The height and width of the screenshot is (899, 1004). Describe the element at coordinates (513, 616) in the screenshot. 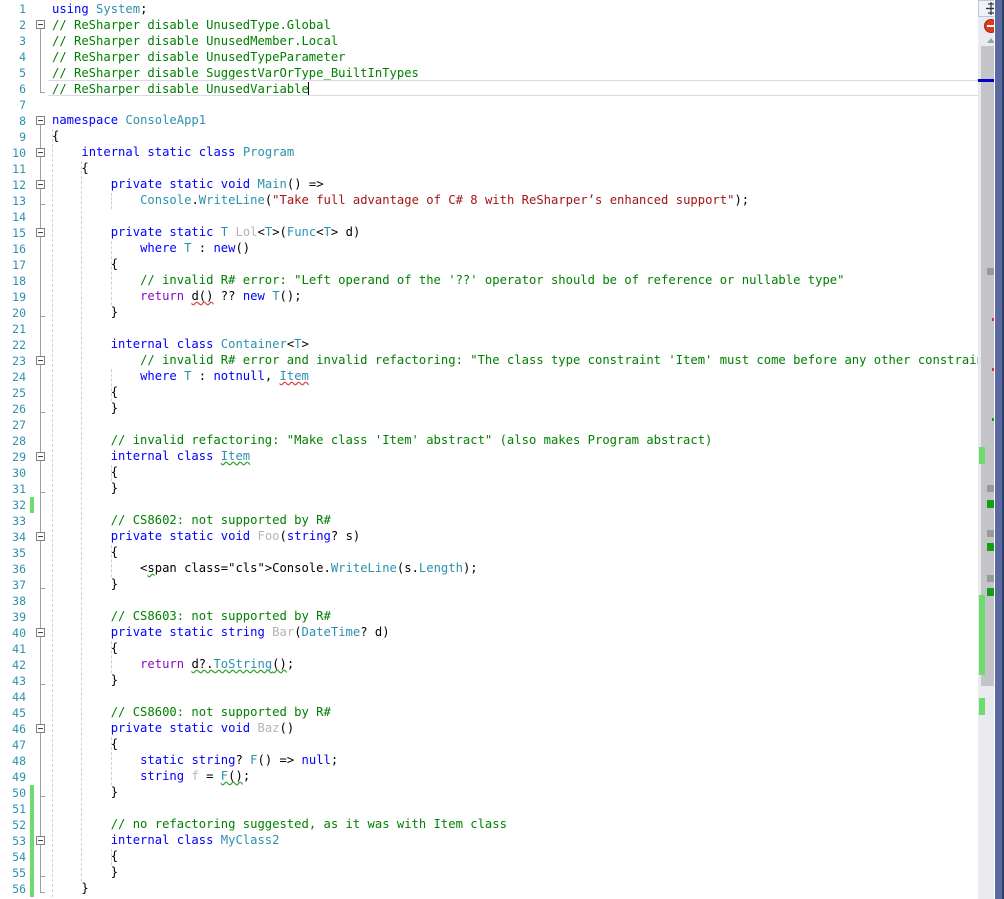

I see `code-line: // CS8603: not supported by R#` at that location.